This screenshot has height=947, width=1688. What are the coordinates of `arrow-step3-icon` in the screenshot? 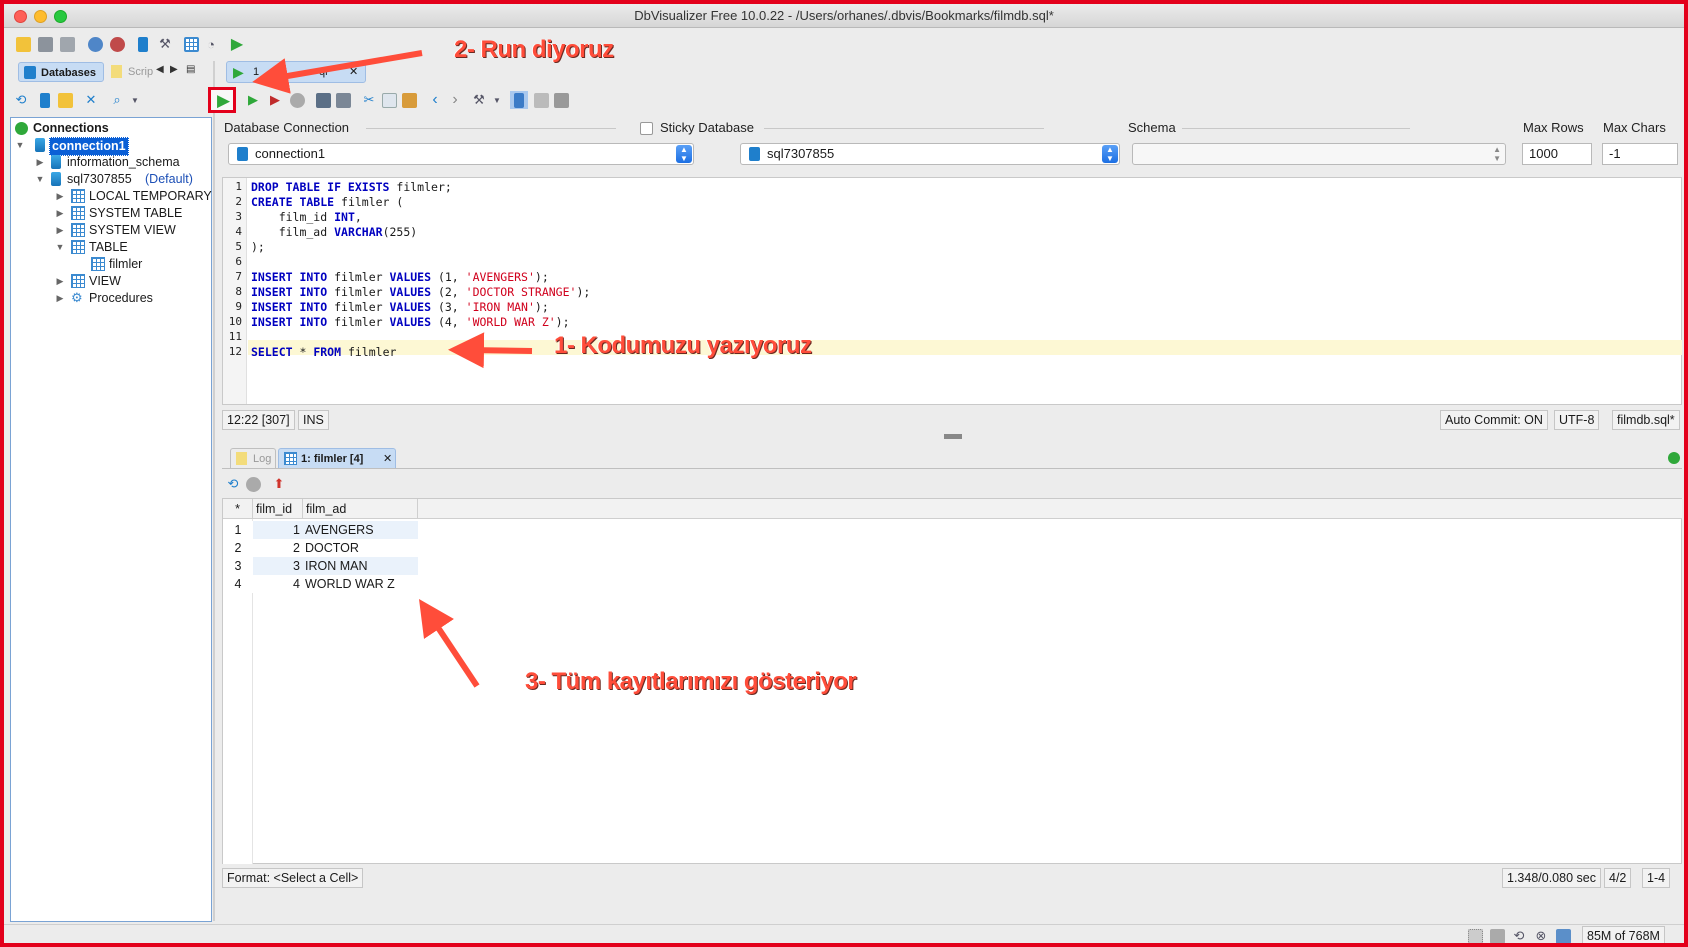 It's located at (449, 643).